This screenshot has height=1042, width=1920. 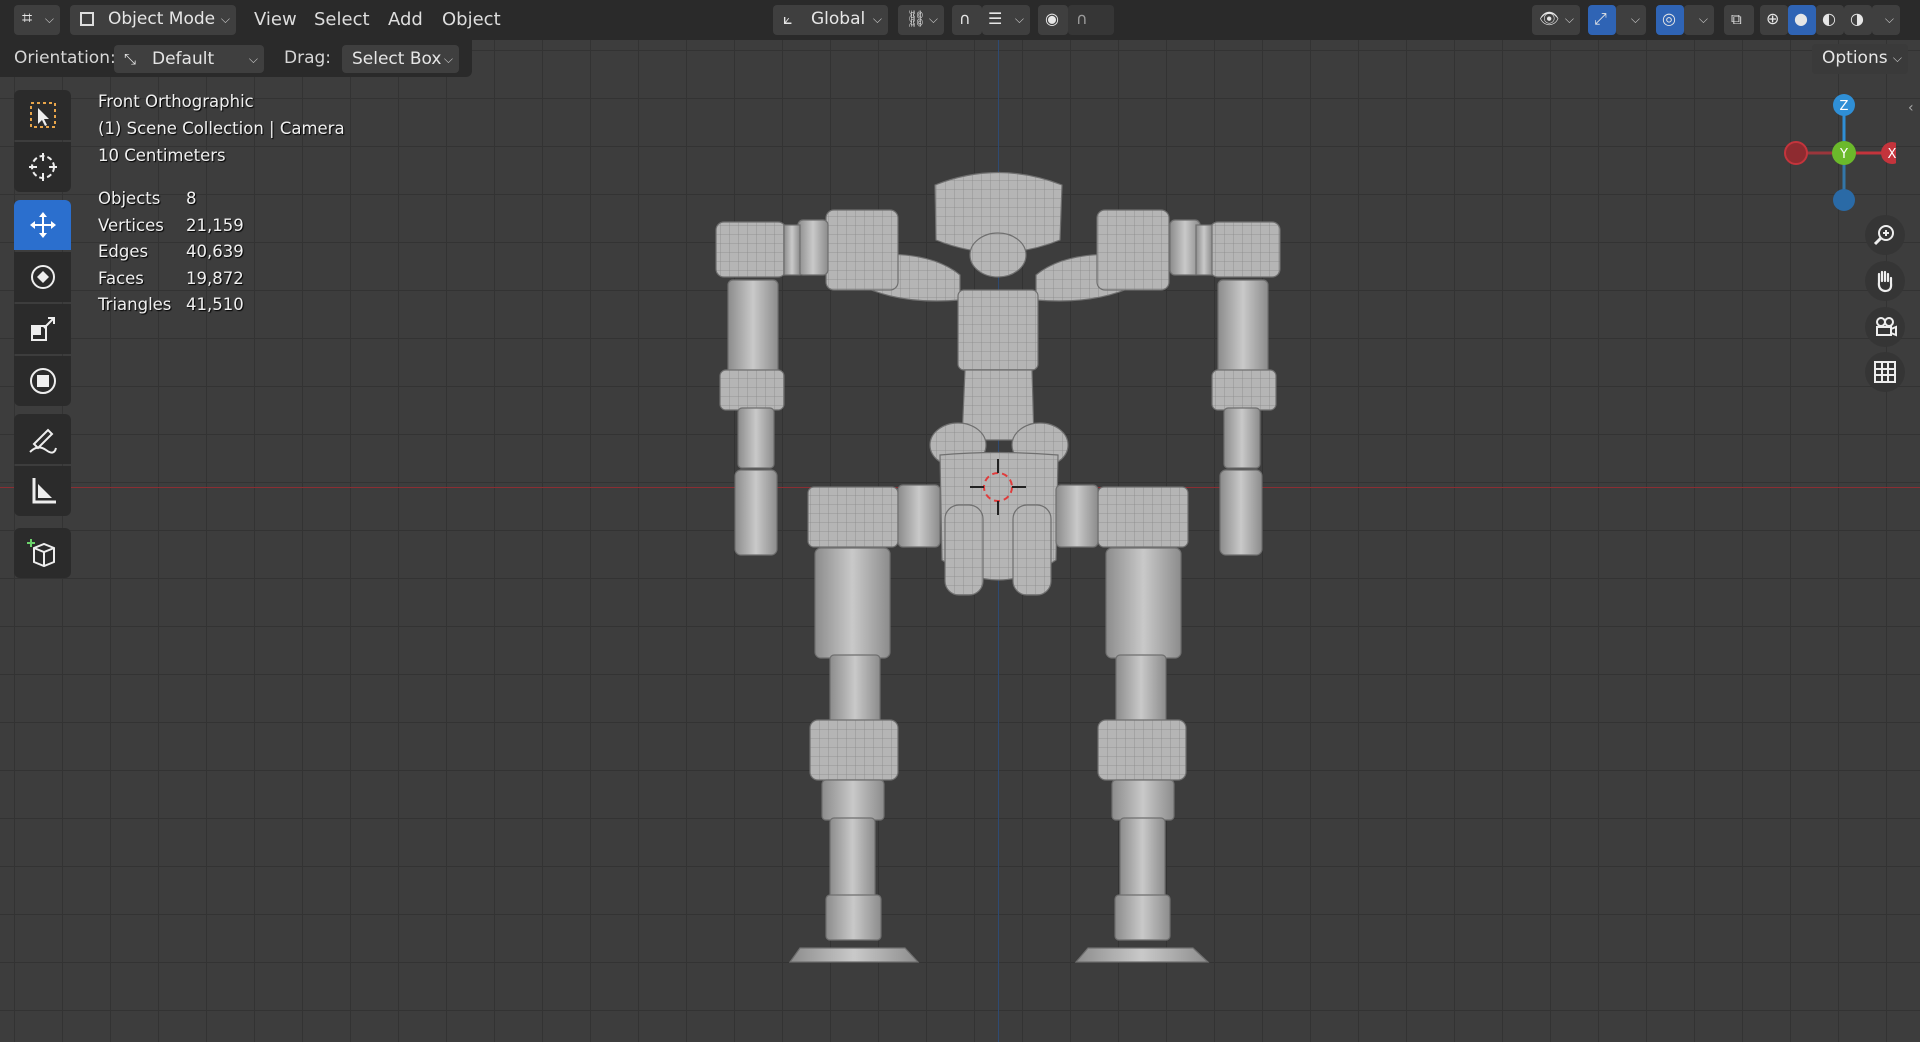 I want to click on view-name: Front Orthographic, so click(x=176, y=101).